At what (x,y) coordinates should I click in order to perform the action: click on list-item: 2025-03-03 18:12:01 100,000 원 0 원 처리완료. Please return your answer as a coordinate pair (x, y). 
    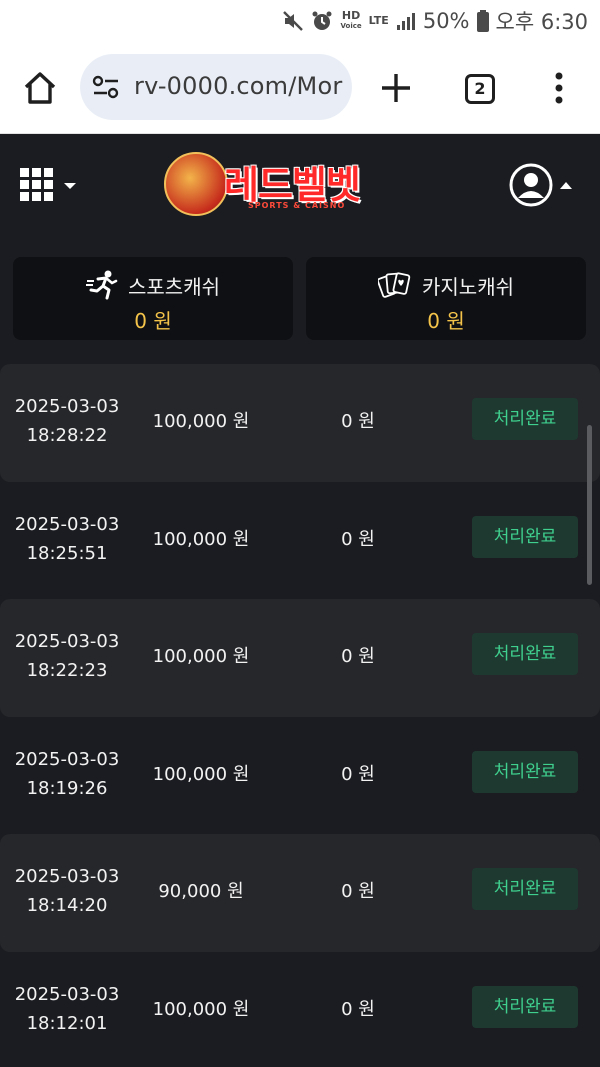
    Looking at the image, I should click on (300, 1009).